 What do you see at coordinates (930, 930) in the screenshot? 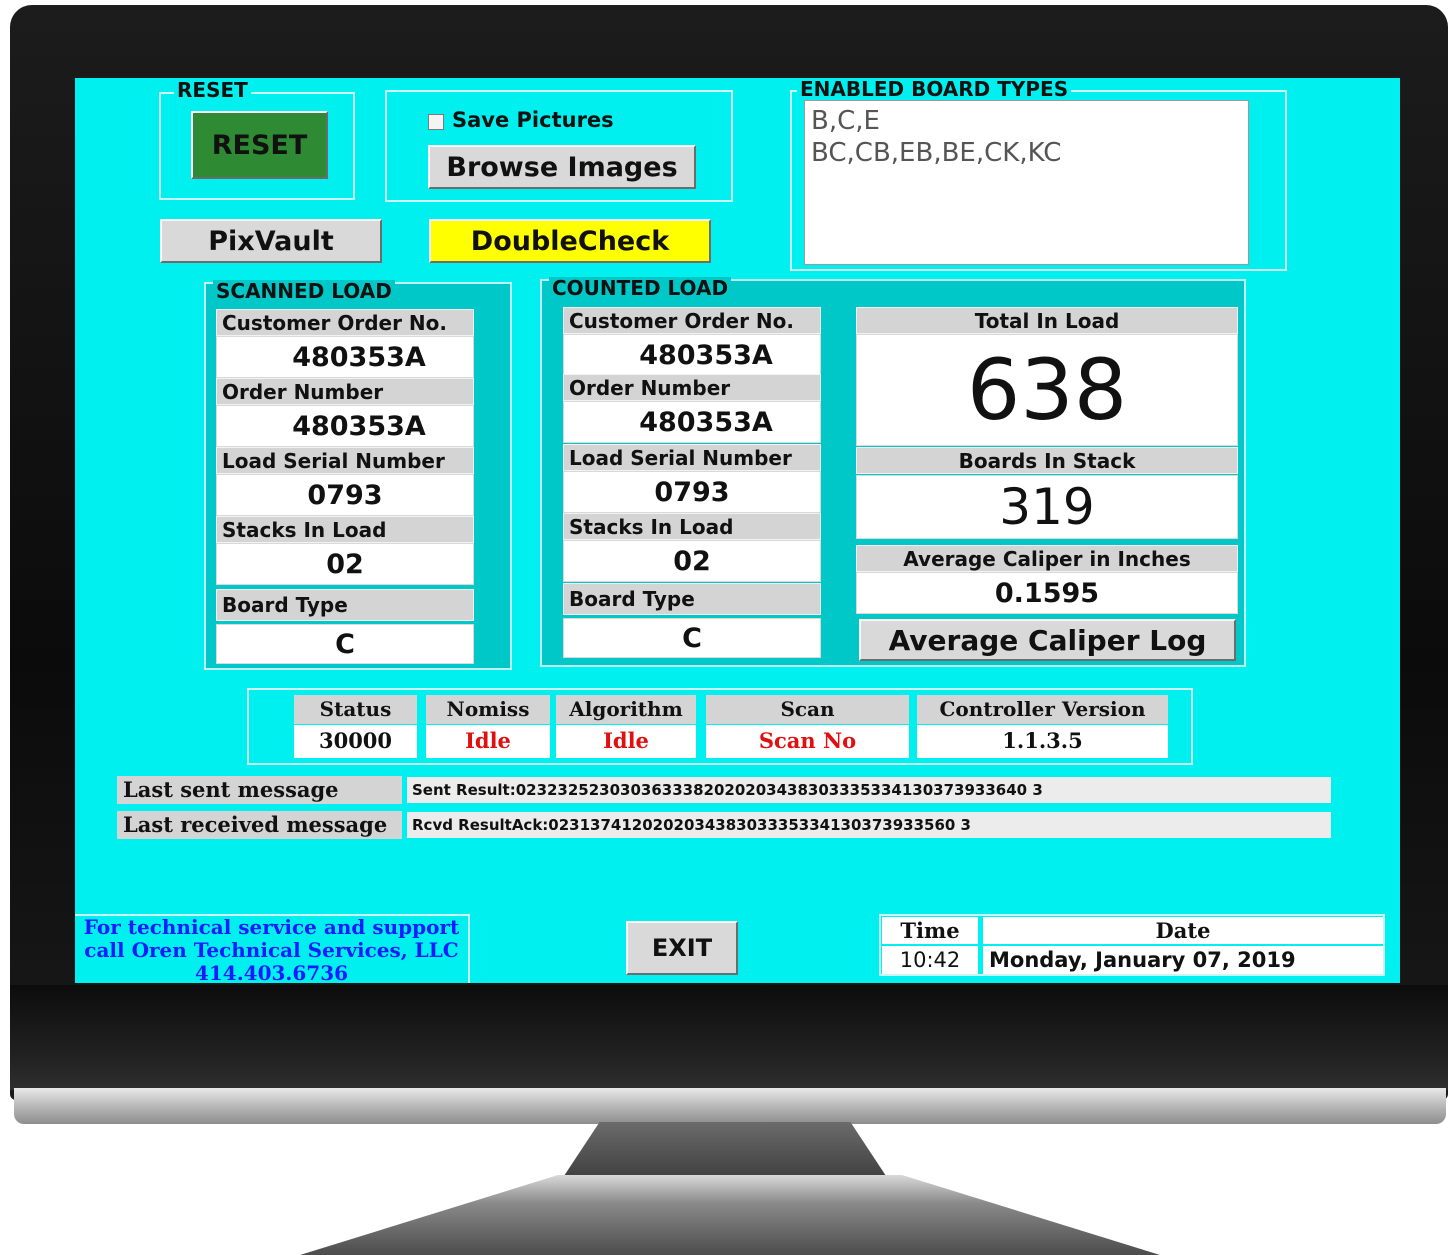
I see `time-label: Time` at bounding box center [930, 930].